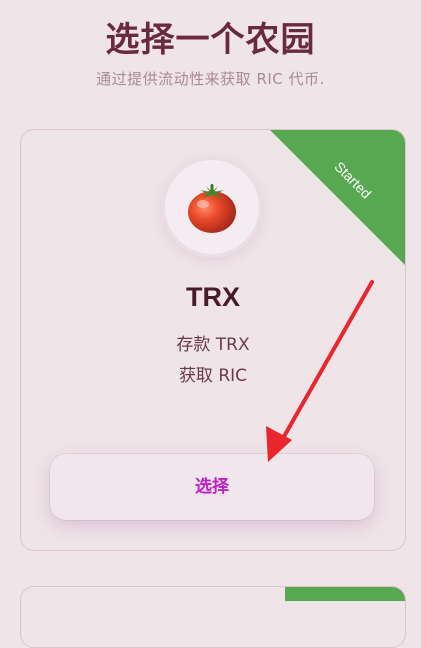 The image size is (421, 648). I want to click on token-avatar, so click(212, 207).